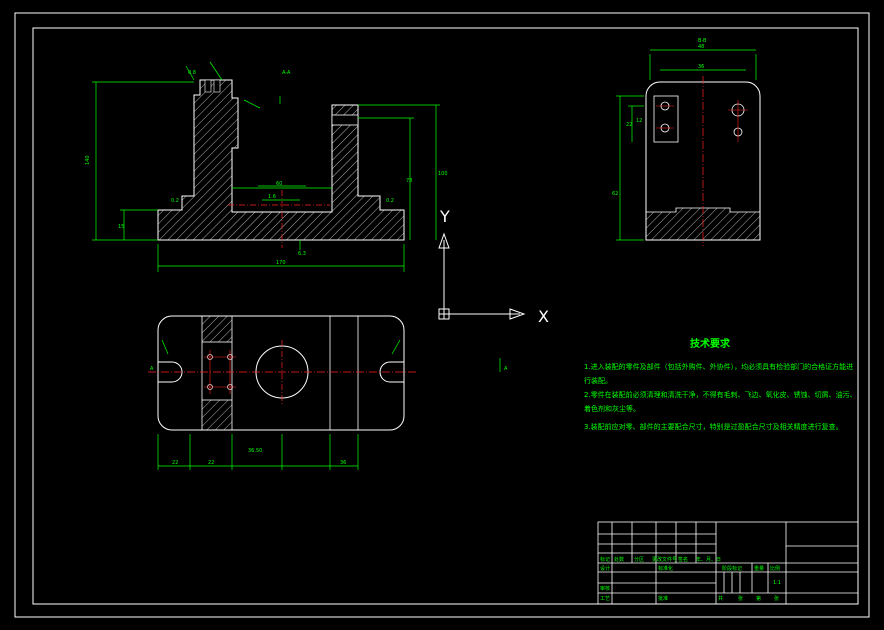 This screenshot has height=630, width=884. What do you see at coordinates (605, 559) in the screenshot?
I see `tb-marks: 标记` at bounding box center [605, 559].